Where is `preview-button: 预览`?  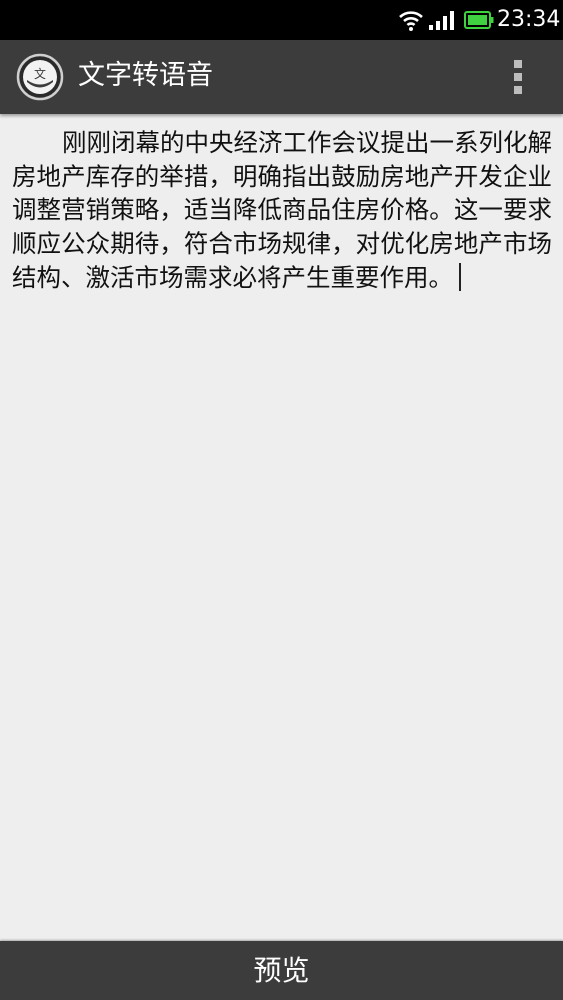 preview-button: 预览 is located at coordinates (281, 970).